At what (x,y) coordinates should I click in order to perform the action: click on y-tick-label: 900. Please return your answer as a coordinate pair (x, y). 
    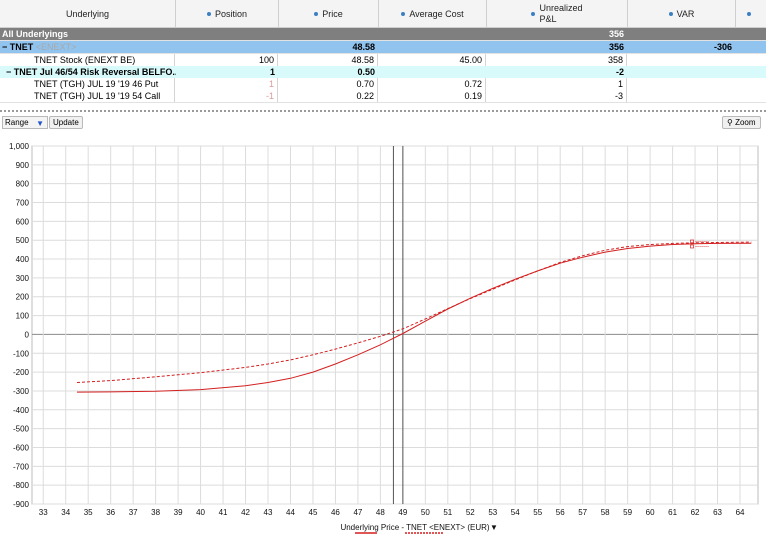
    Looking at the image, I should click on (23, 165).